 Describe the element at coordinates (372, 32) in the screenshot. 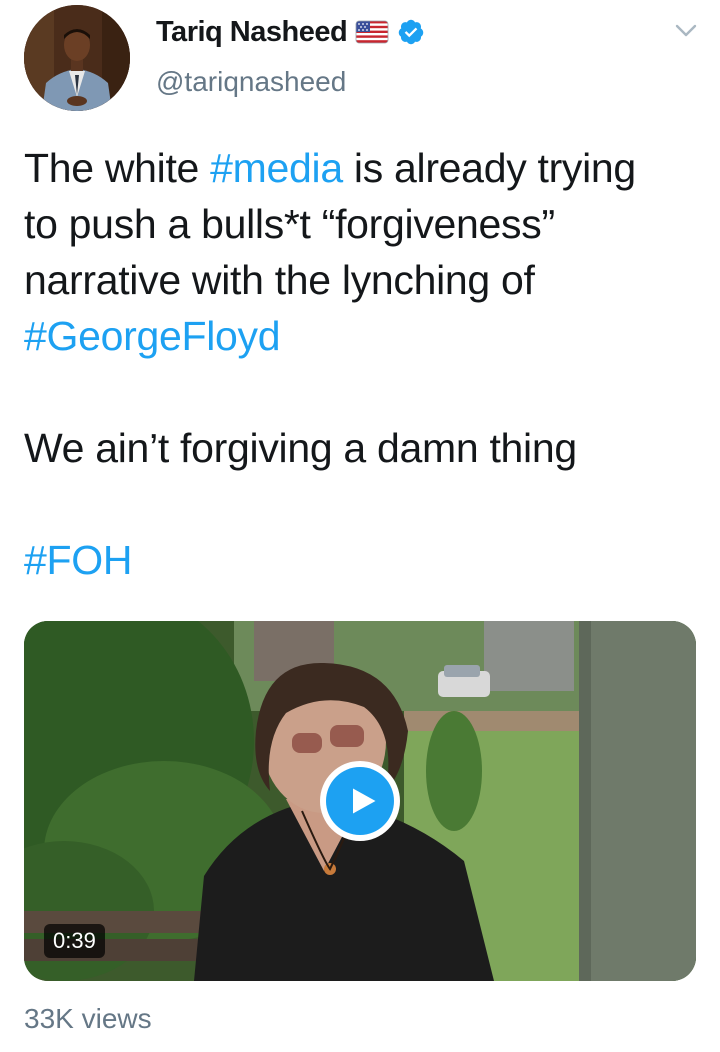

I see `us-flag-icon` at that location.